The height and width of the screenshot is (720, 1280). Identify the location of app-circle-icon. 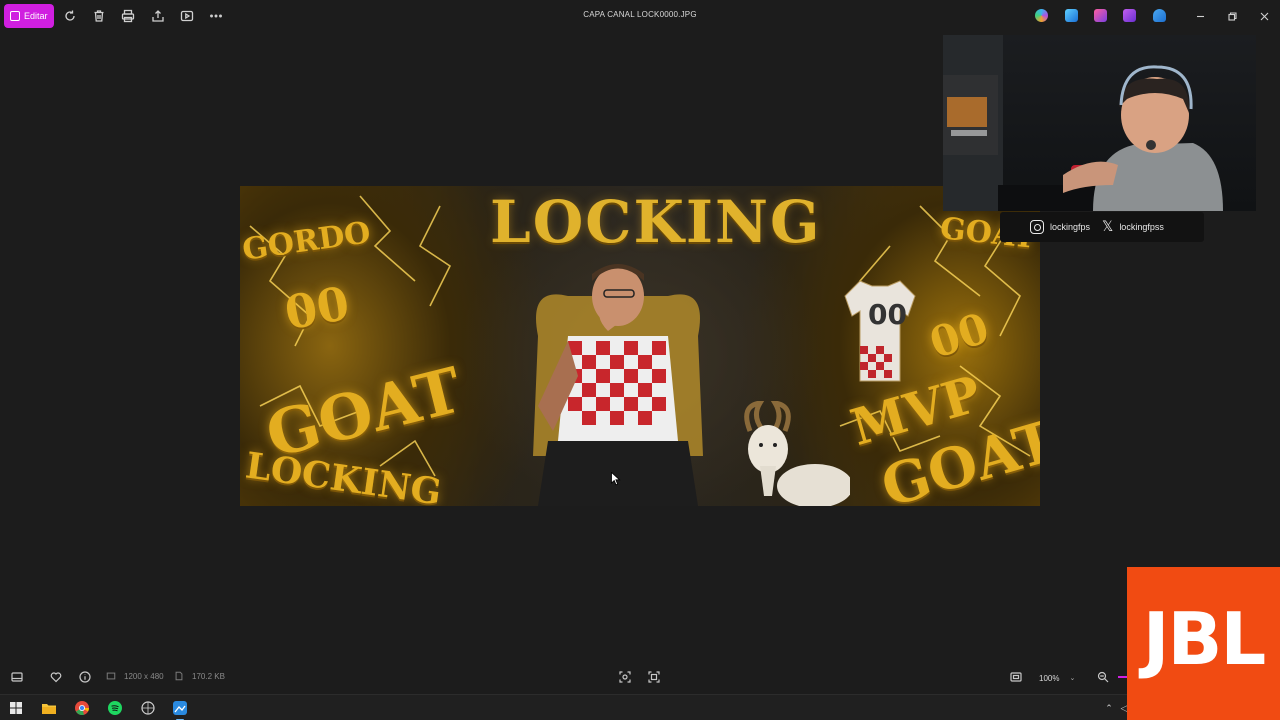
(148, 708).